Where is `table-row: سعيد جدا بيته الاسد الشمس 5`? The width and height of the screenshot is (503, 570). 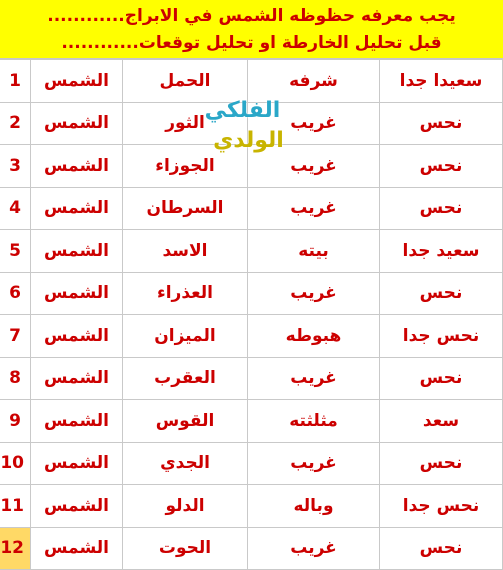 table-row: سعيد جدا بيته الاسد الشمس 5 is located at coordinates (251, 251).